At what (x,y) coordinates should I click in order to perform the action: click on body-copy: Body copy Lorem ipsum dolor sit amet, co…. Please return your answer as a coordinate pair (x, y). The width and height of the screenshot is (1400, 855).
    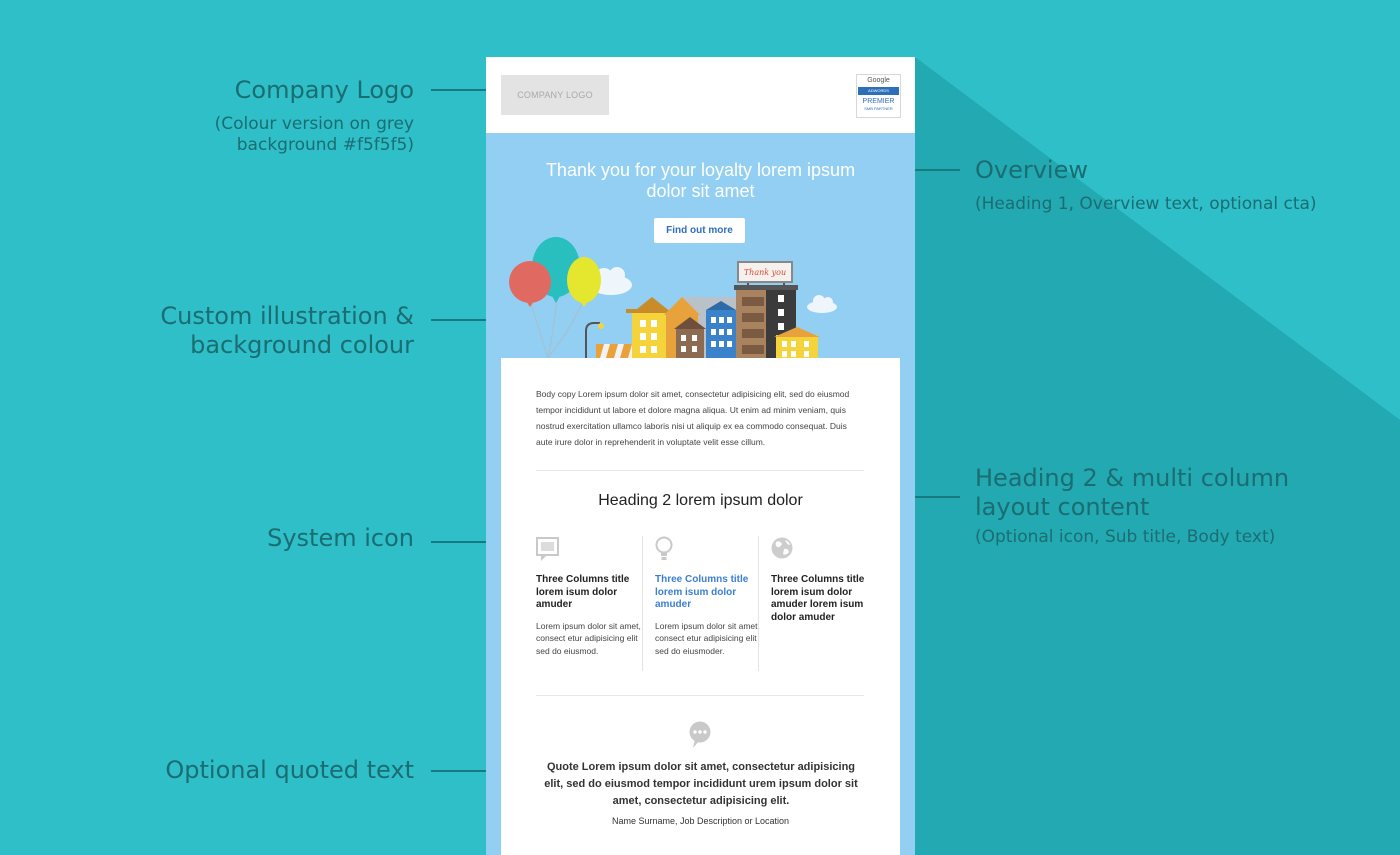
    Looking at the image, I should click on (693, 418).